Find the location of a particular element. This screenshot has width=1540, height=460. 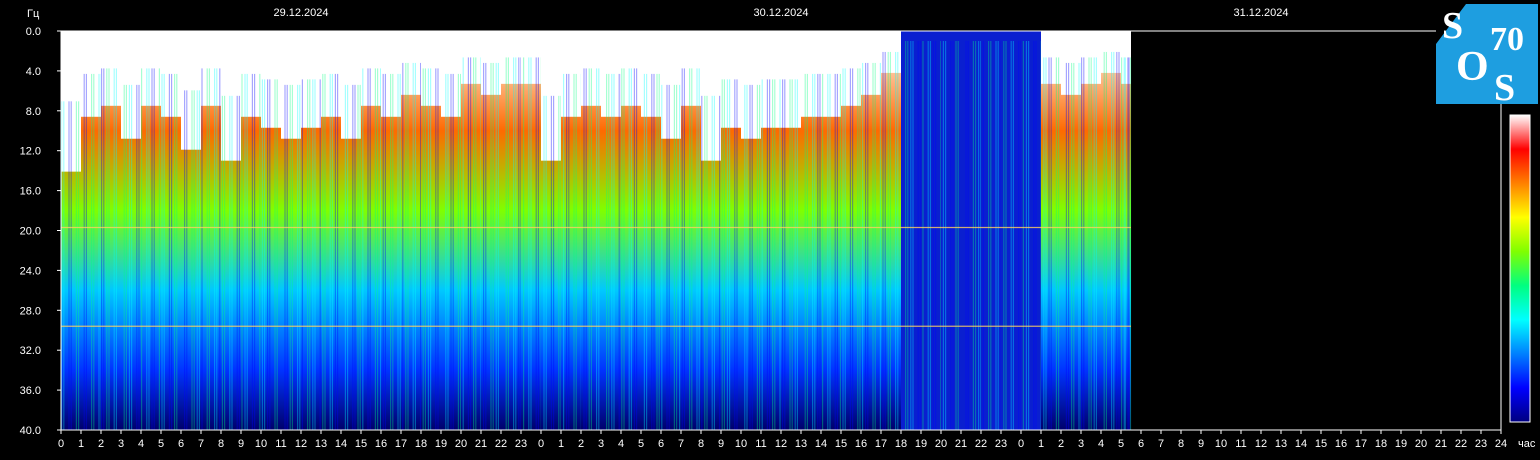

x-tick-label: 10 is located at coordinates (741, 444).